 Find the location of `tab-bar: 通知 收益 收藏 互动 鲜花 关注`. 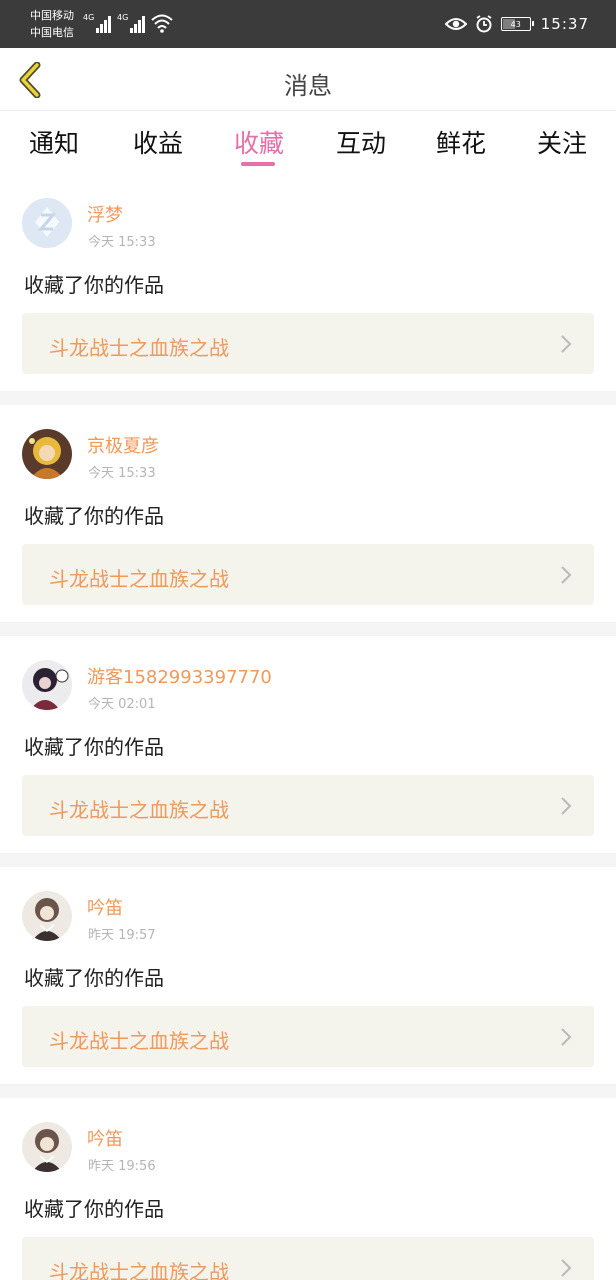

tab-bar: 通知 收益 收藏 互动 鲜花 关注 is located at coordinates (308, 143).